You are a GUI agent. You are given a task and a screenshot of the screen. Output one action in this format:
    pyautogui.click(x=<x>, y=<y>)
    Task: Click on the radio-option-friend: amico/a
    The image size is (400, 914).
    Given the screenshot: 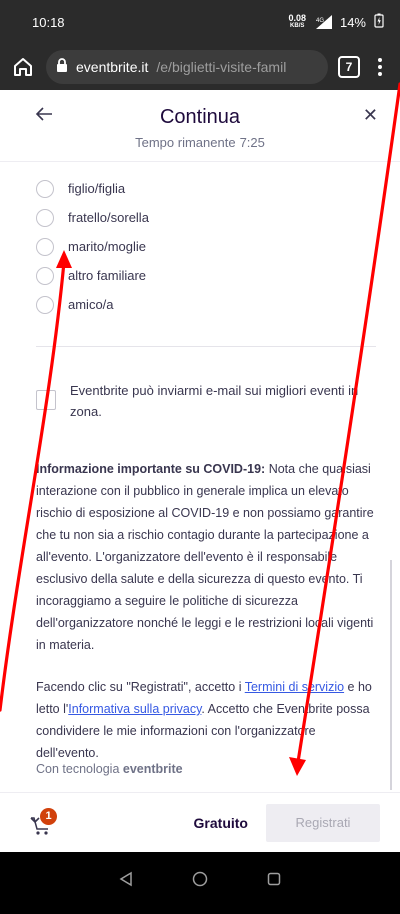 What is the action you would take?
    pyautogui.click(x=92, y=304)
    